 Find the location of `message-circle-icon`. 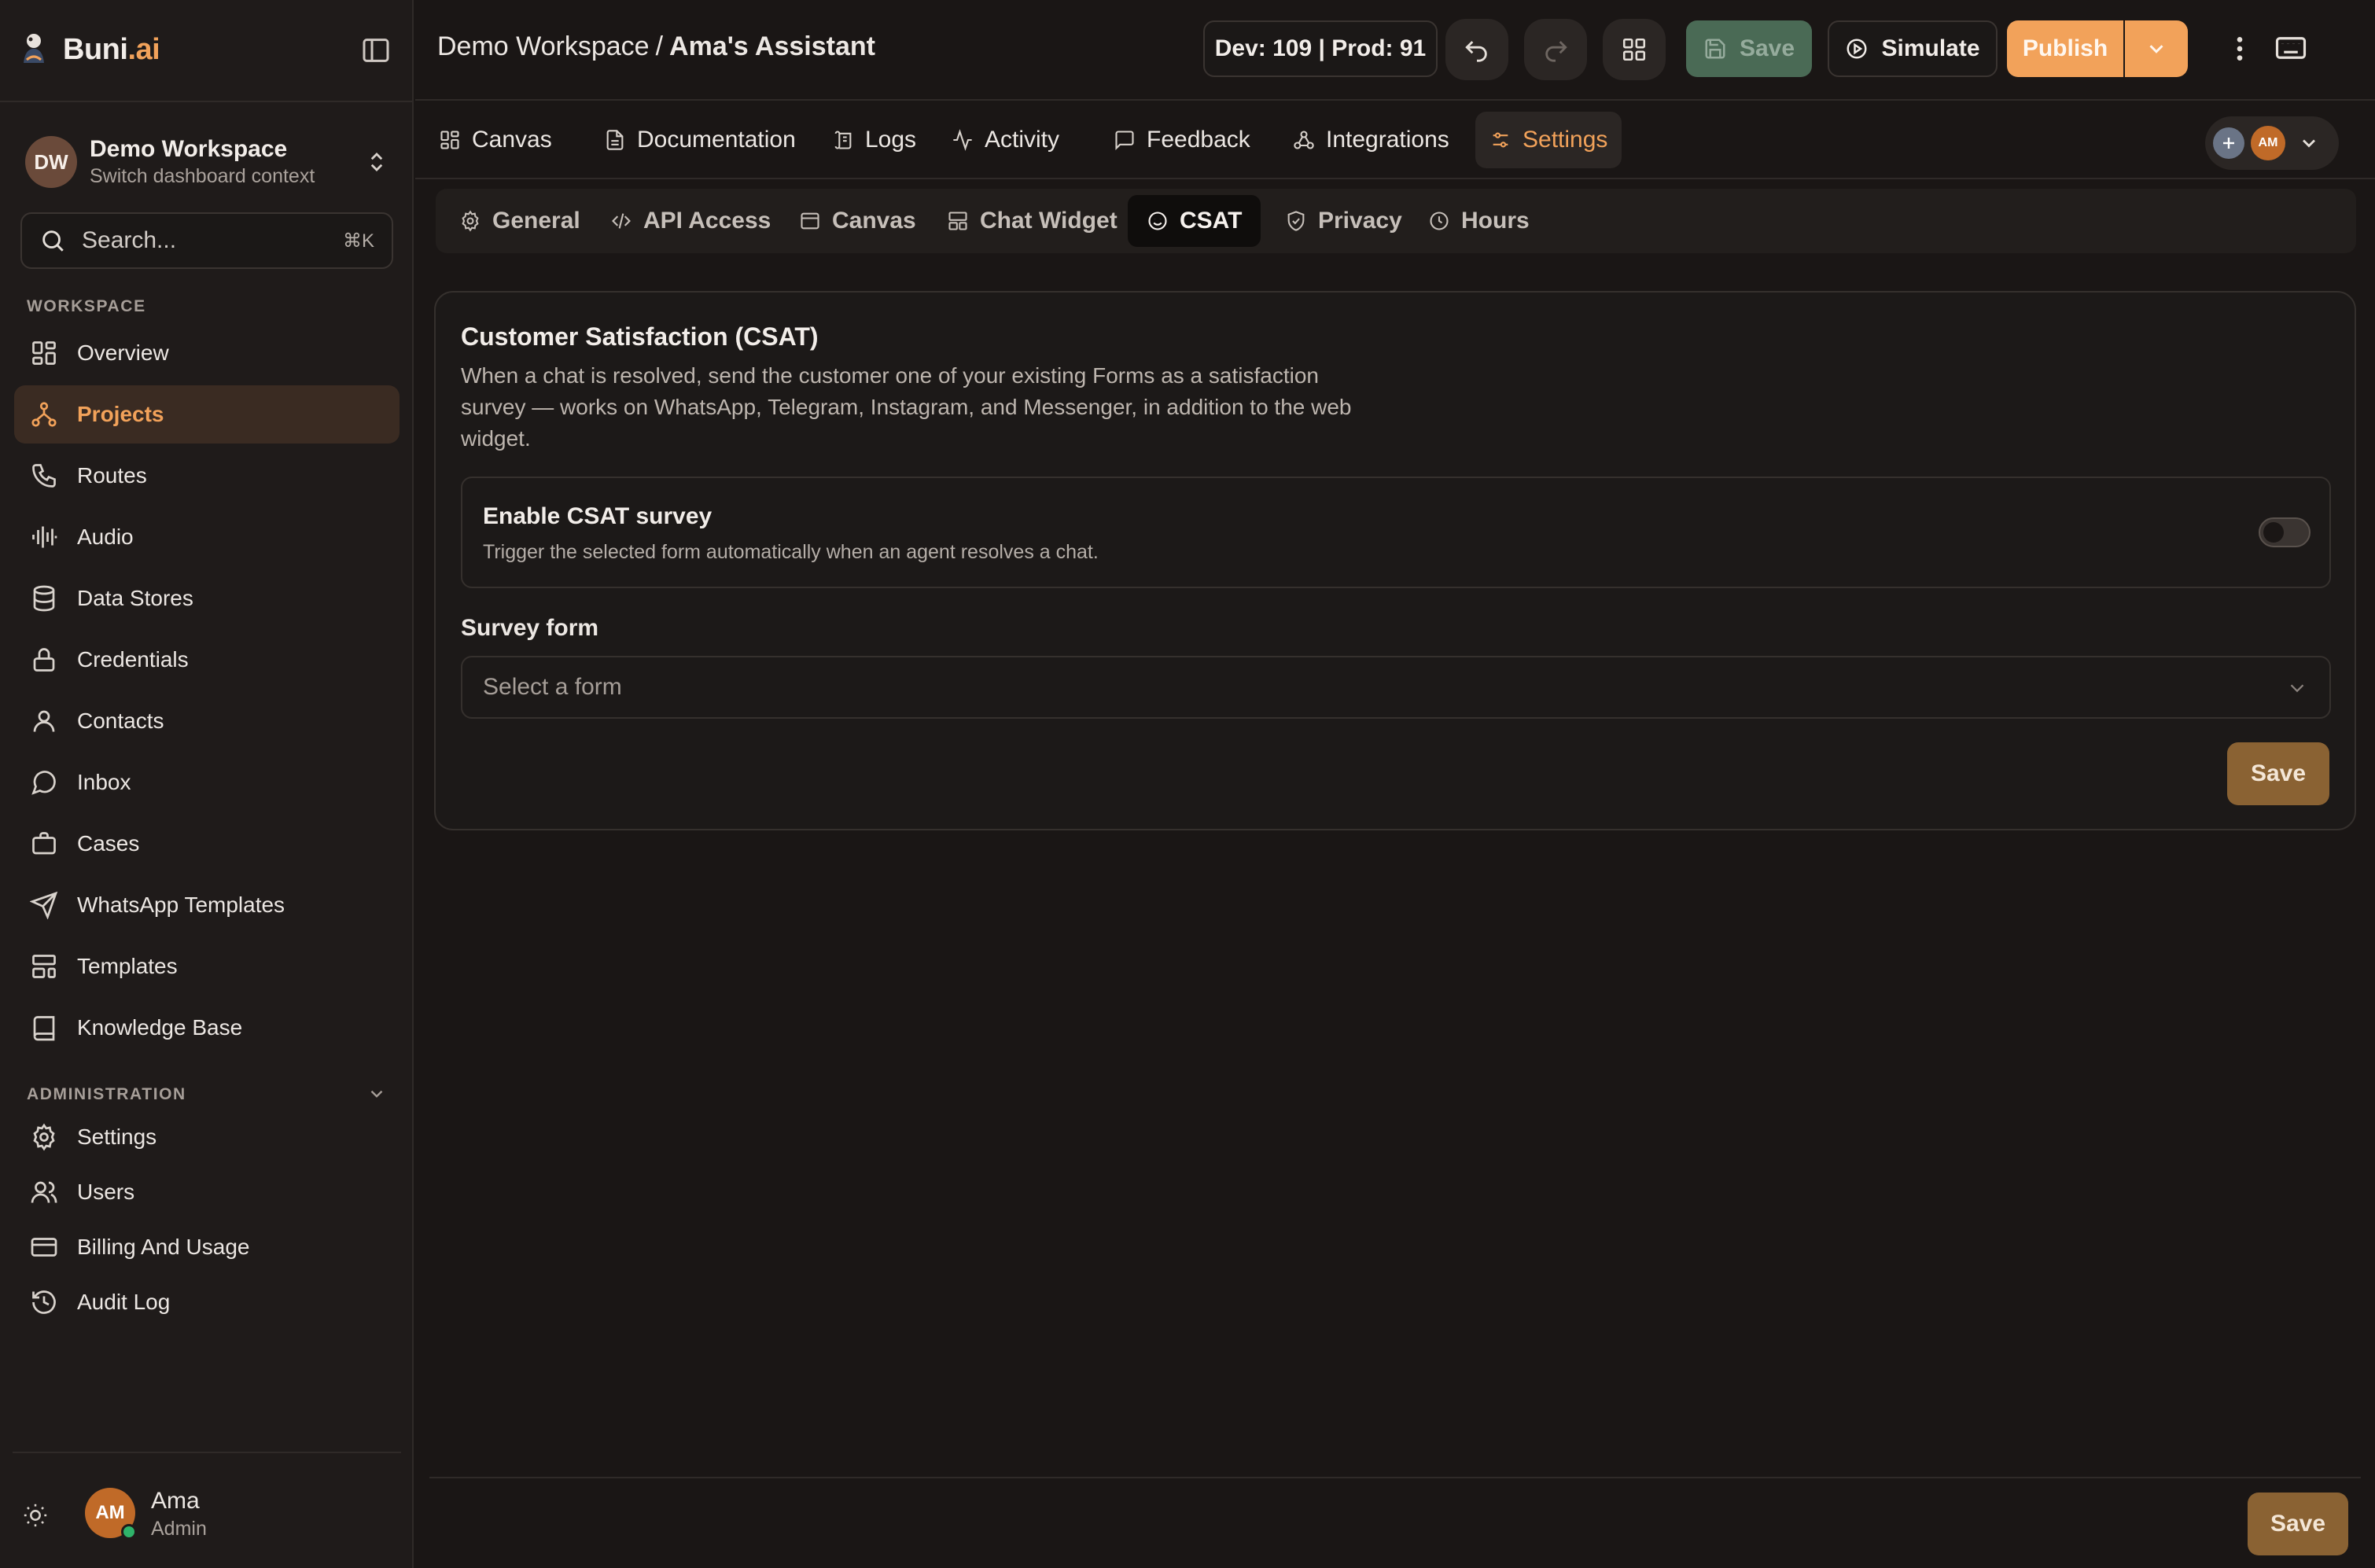

message-circle-icon is located at coordinates (43, 783).